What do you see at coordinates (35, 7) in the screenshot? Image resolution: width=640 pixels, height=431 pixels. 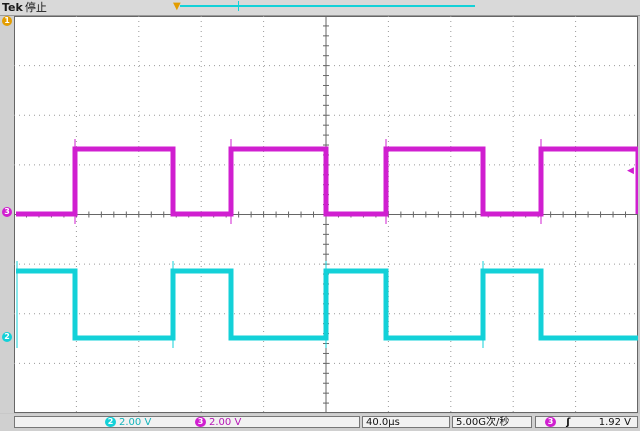 I see `acquisition-state: 停止` at bounding box center [35, 7].